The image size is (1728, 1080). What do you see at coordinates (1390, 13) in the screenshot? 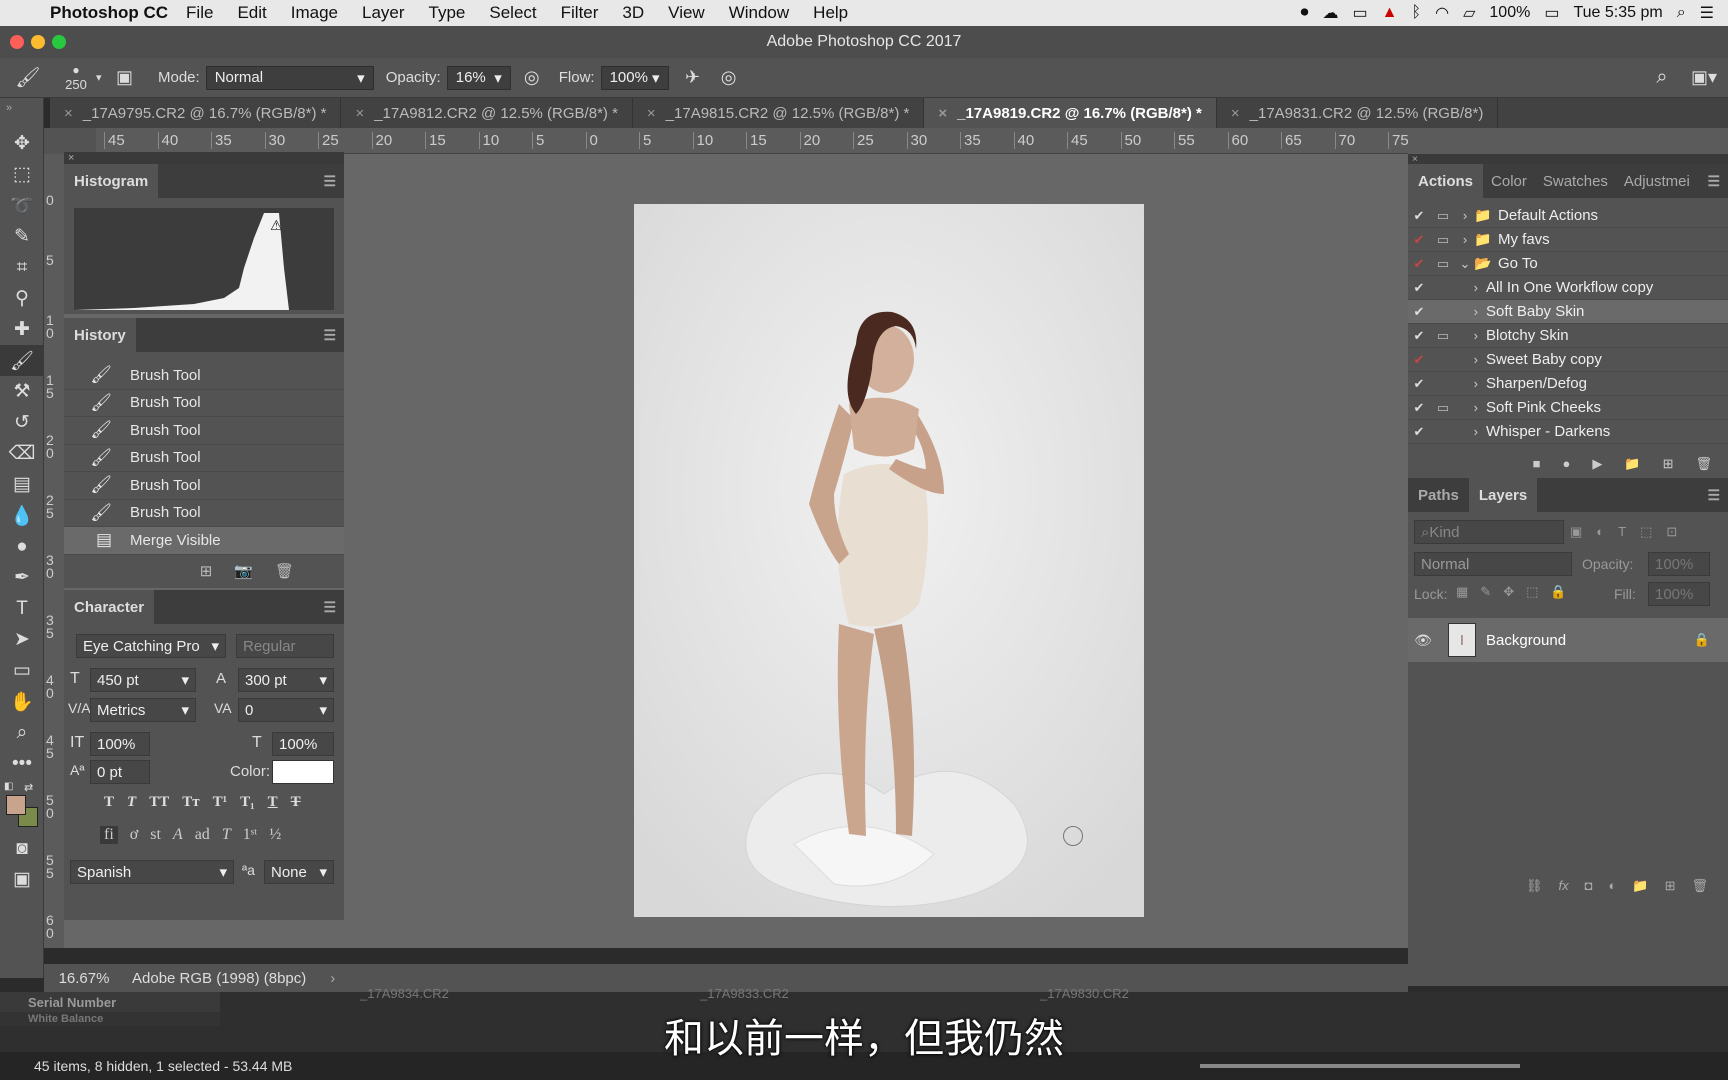
I see `acrobat-icon: ▲` at bounding box center [1390, 13].